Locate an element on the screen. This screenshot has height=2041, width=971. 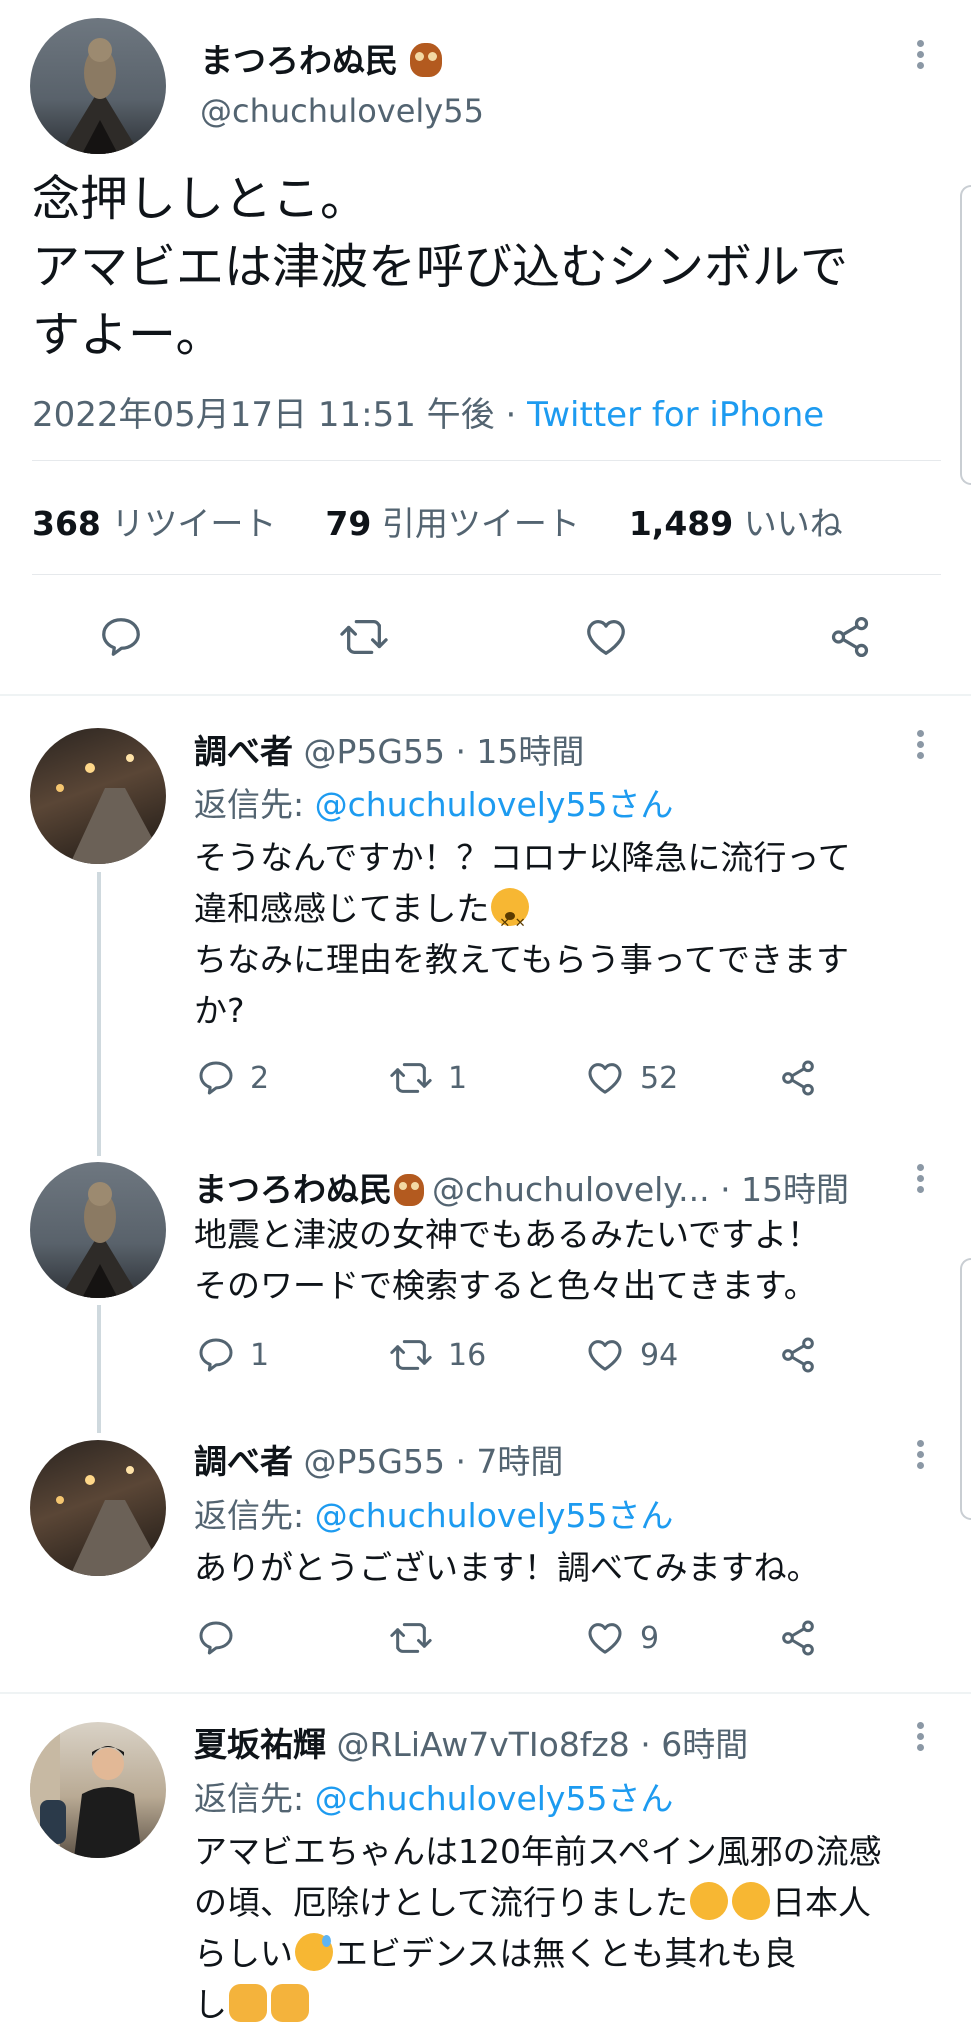
reply-header: 調べ者 @P5G55 · 7時間 is located at coordinates (378, 1459).